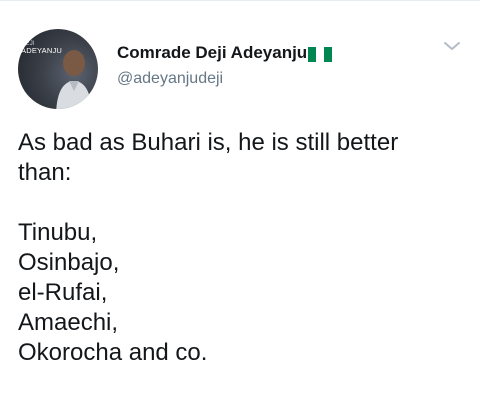 This screenshot has height=411, width=480. Describe the element at coordinates (113, 352) in the screenshot. I see `tweet-list-item: Okorocha and co.` at that location.